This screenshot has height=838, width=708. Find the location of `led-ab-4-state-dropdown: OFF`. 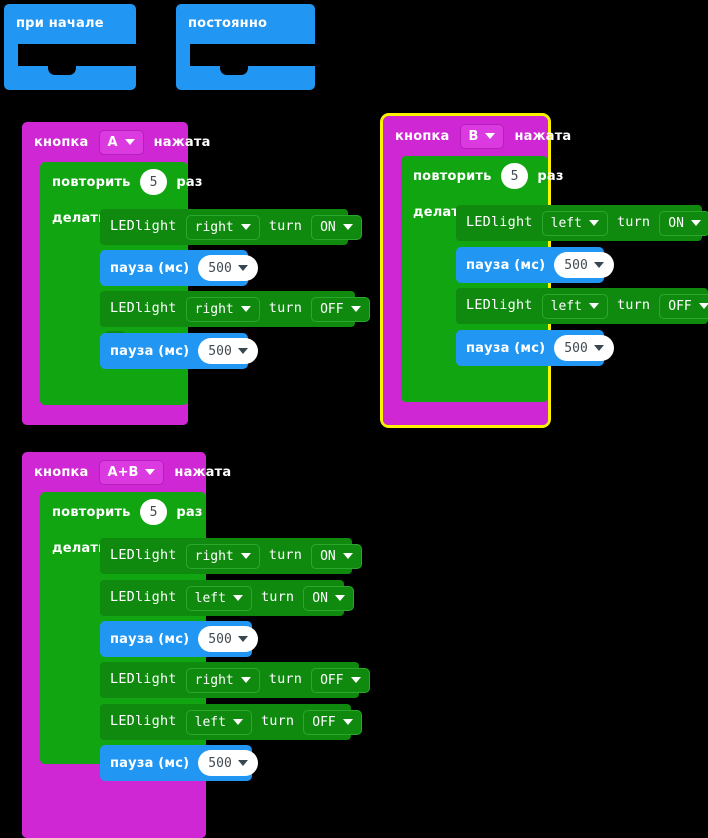

led-ab-4-state-dropdown: OFF is located at coordinates (340, 680).